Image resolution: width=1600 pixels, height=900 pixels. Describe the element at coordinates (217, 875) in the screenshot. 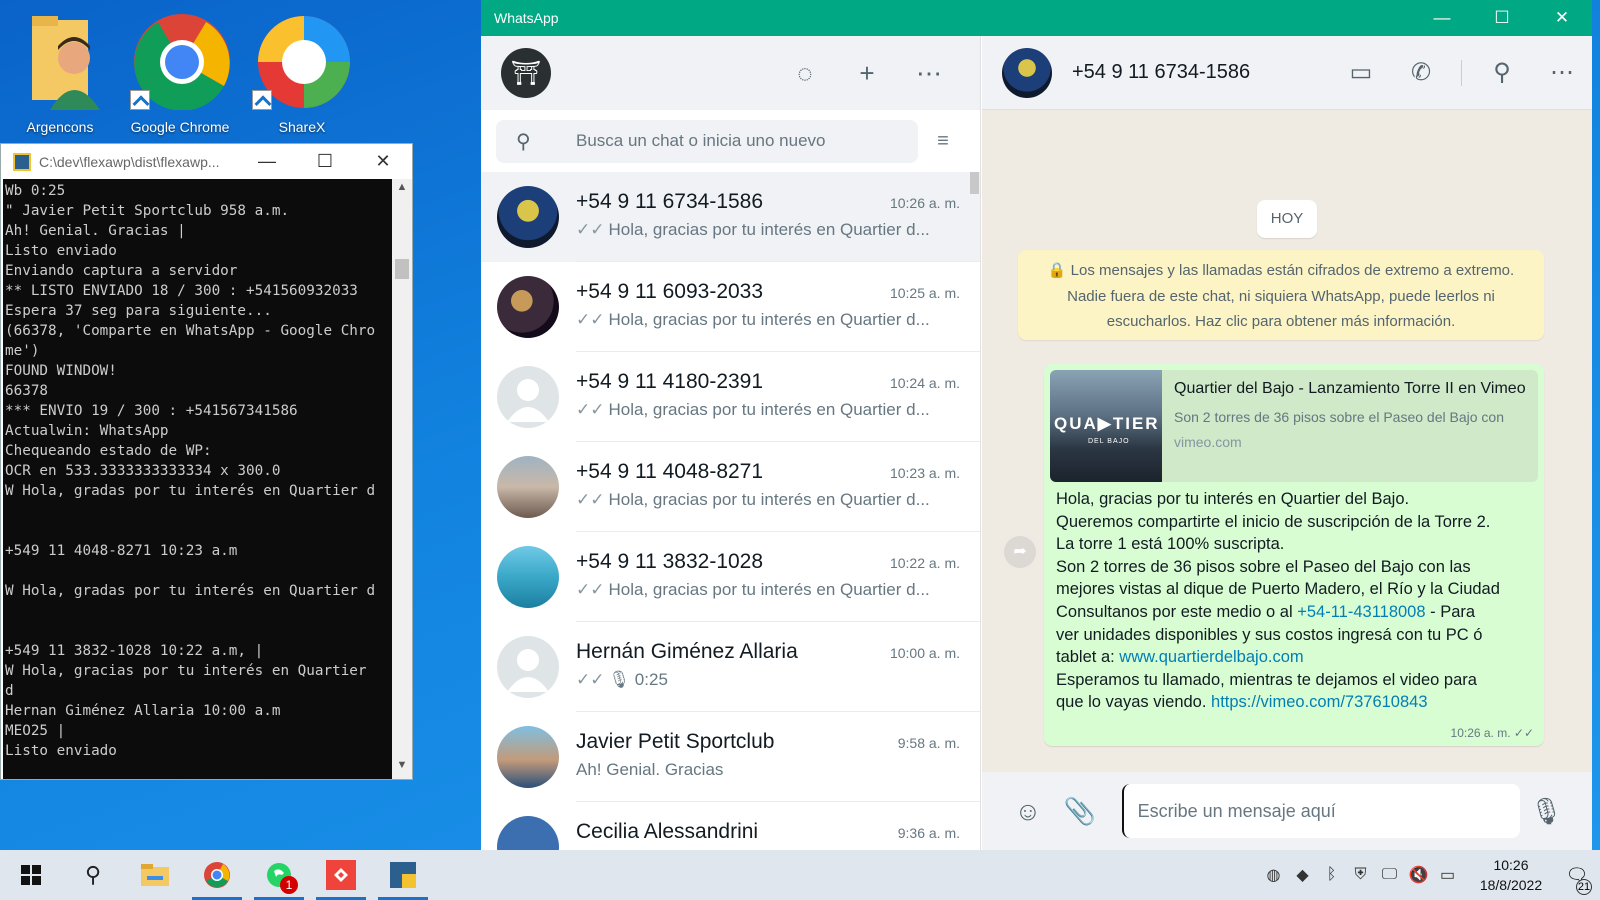

I see `chrome-taskbar-icon` at that location.